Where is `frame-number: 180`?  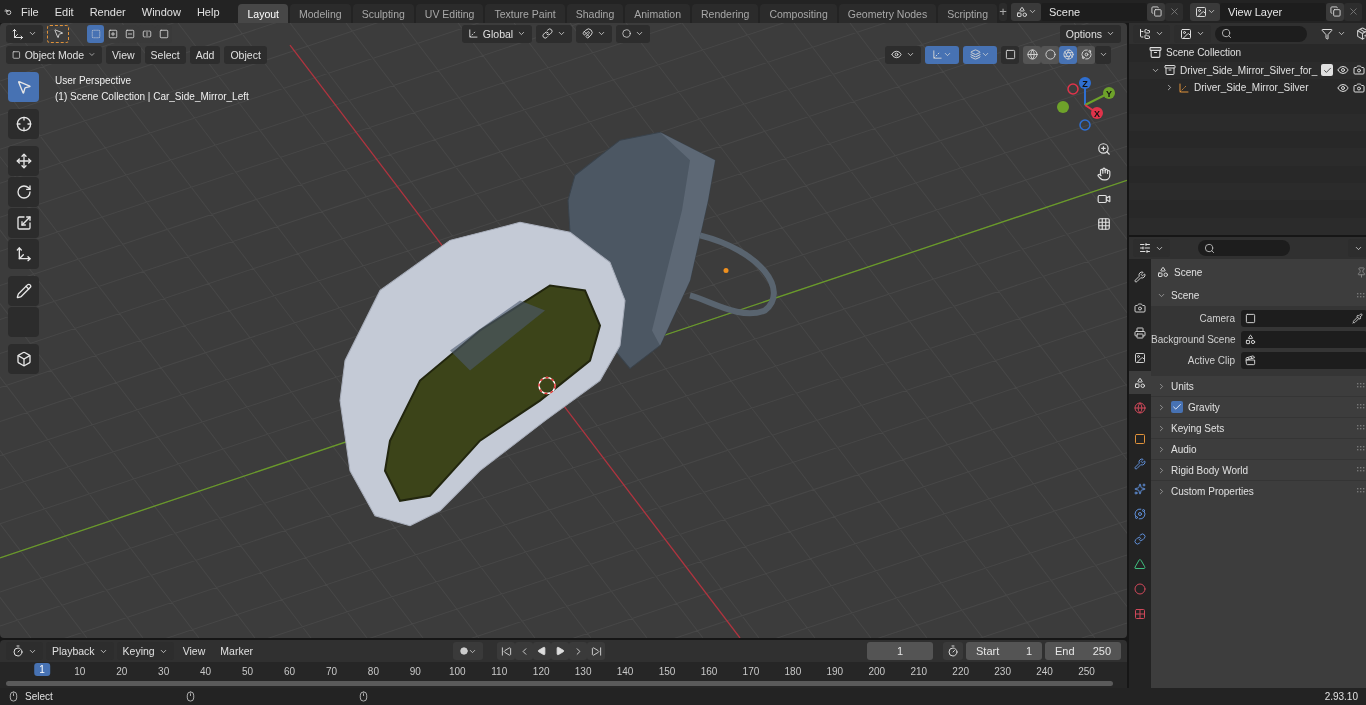
frame-number: 180 is located at coordinates (793, 671).